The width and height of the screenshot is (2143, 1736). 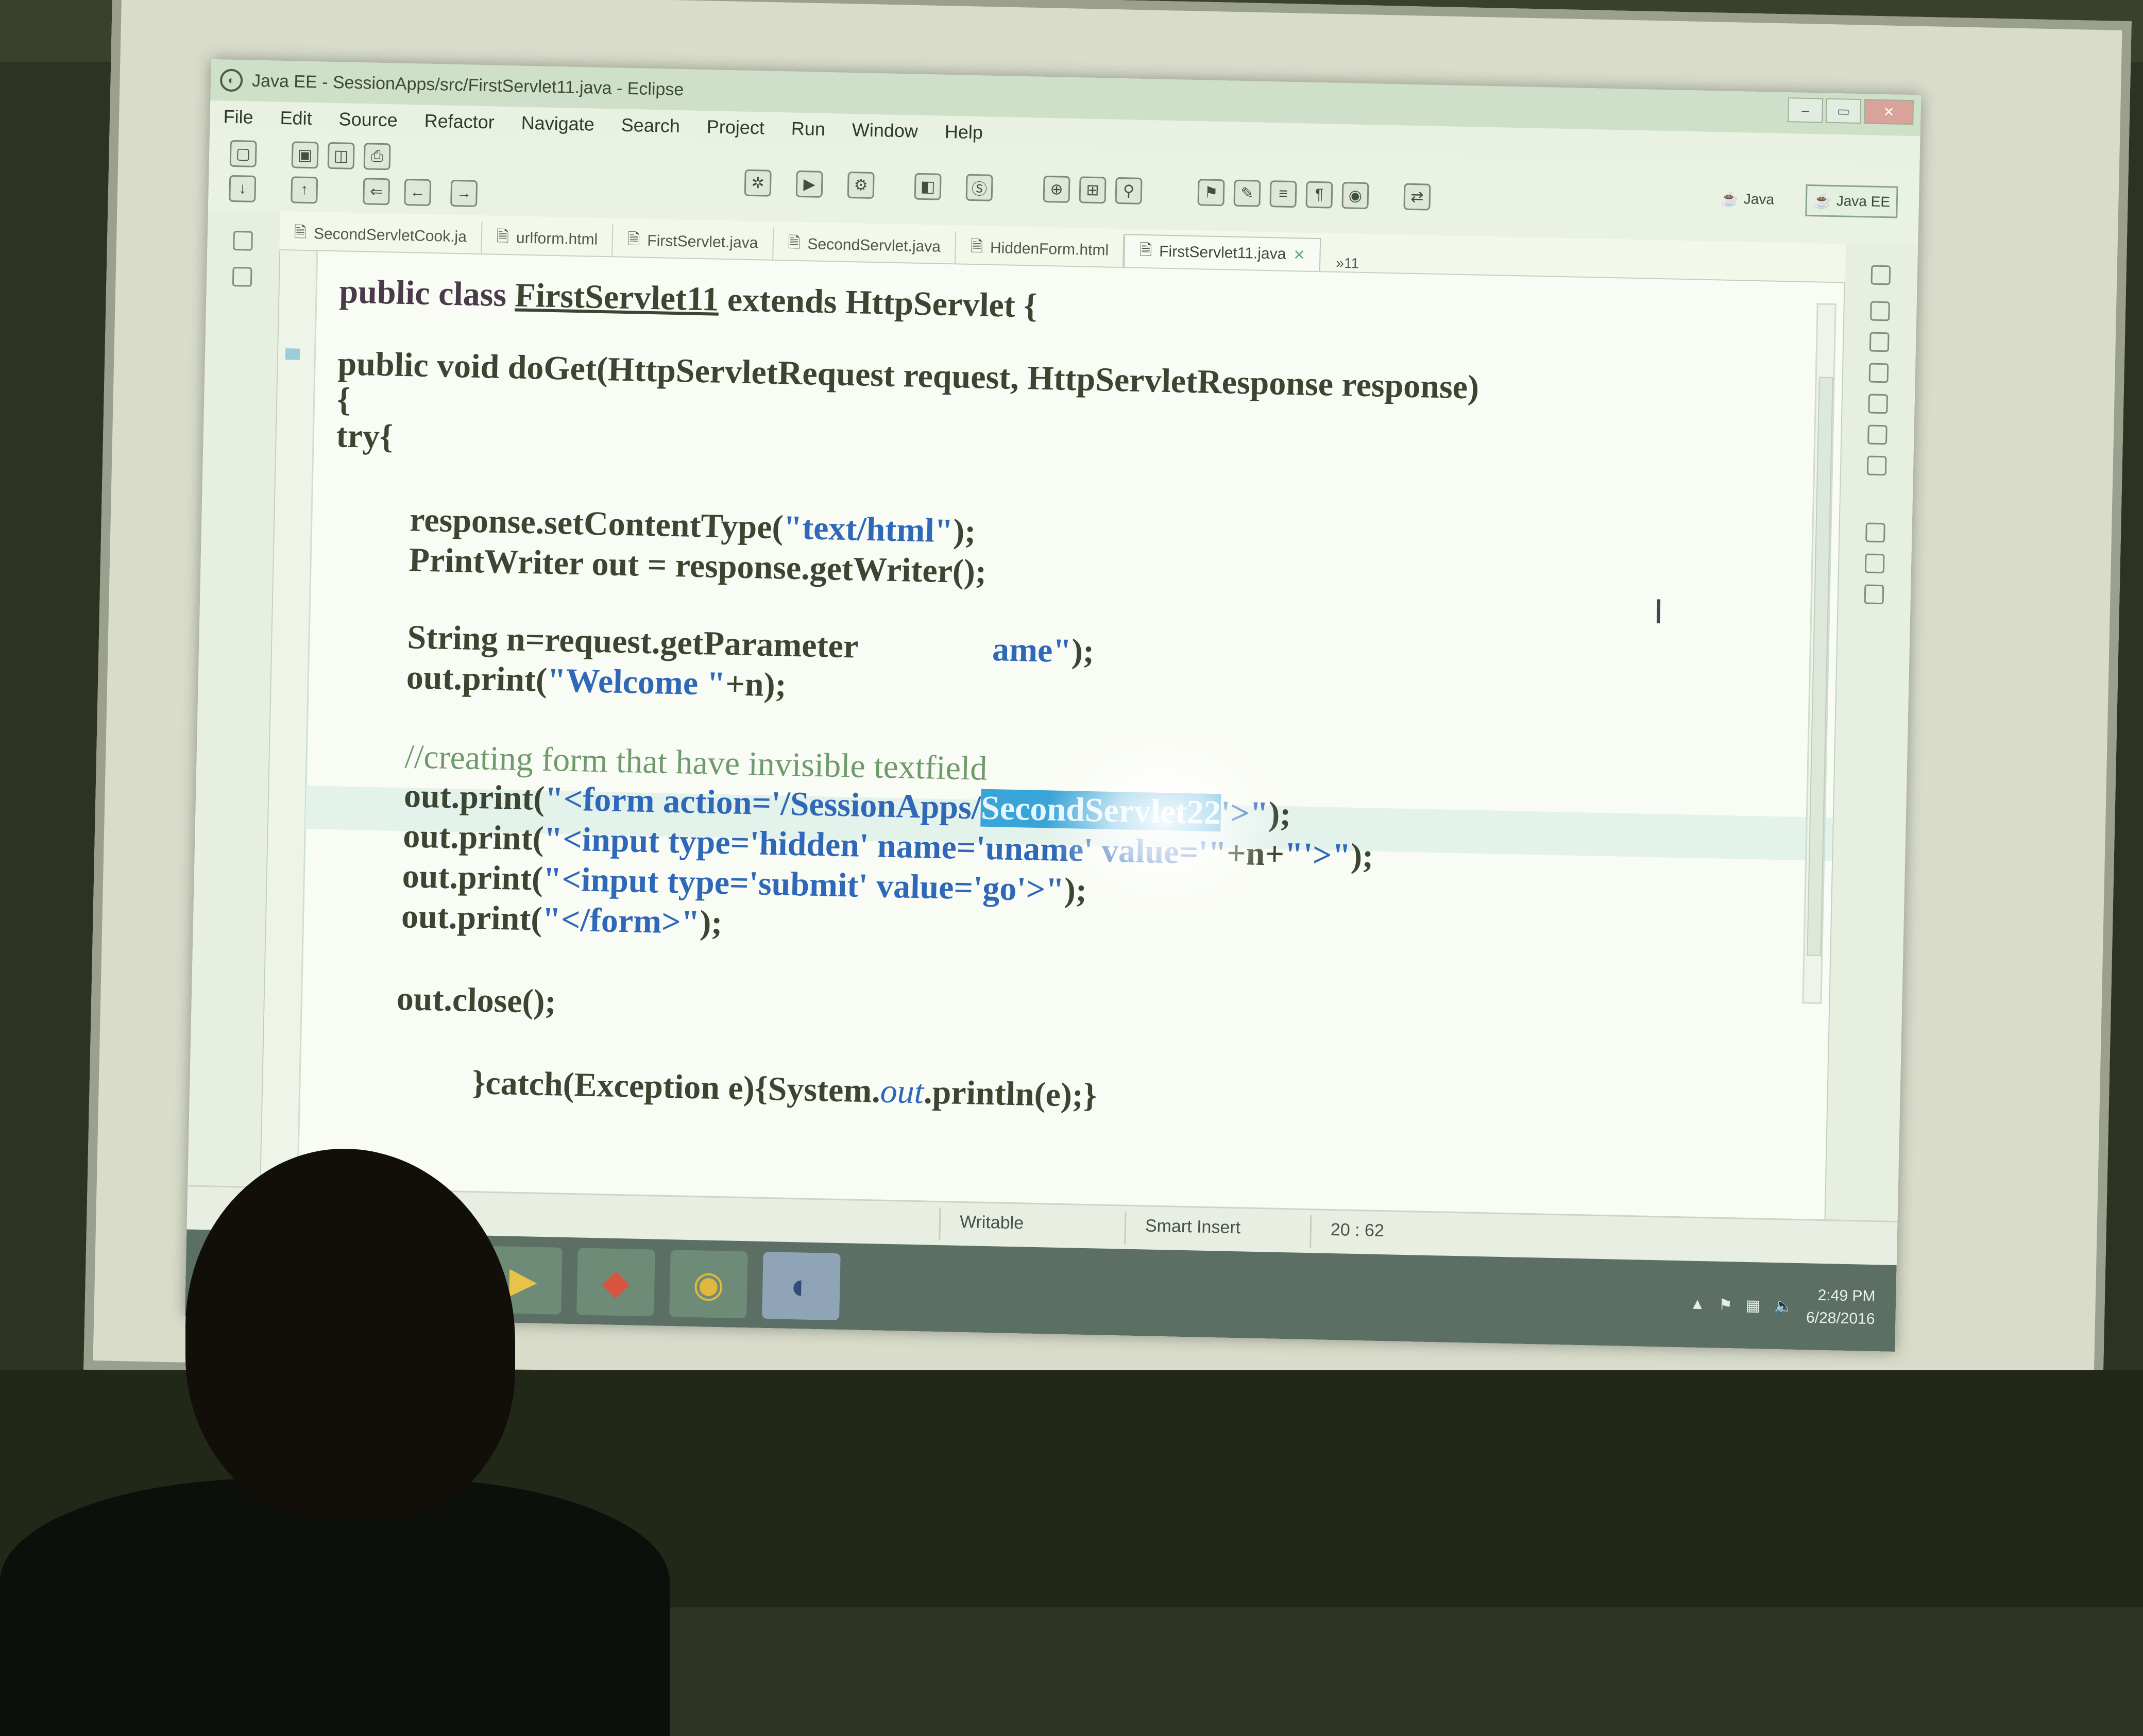 What do you see at coordinates (902, 1091) in the screenshot?
I see `static-field: out` at bounding box center [902, 1091].